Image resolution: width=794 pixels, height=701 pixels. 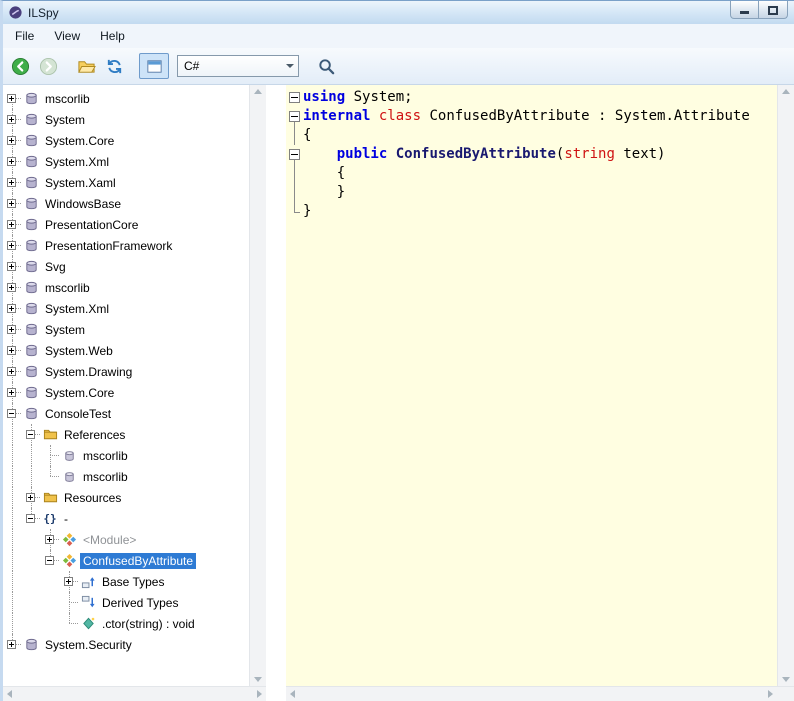 I want to click on tree-node-label: .ctor(string) : void, so click(x=148, y=623).